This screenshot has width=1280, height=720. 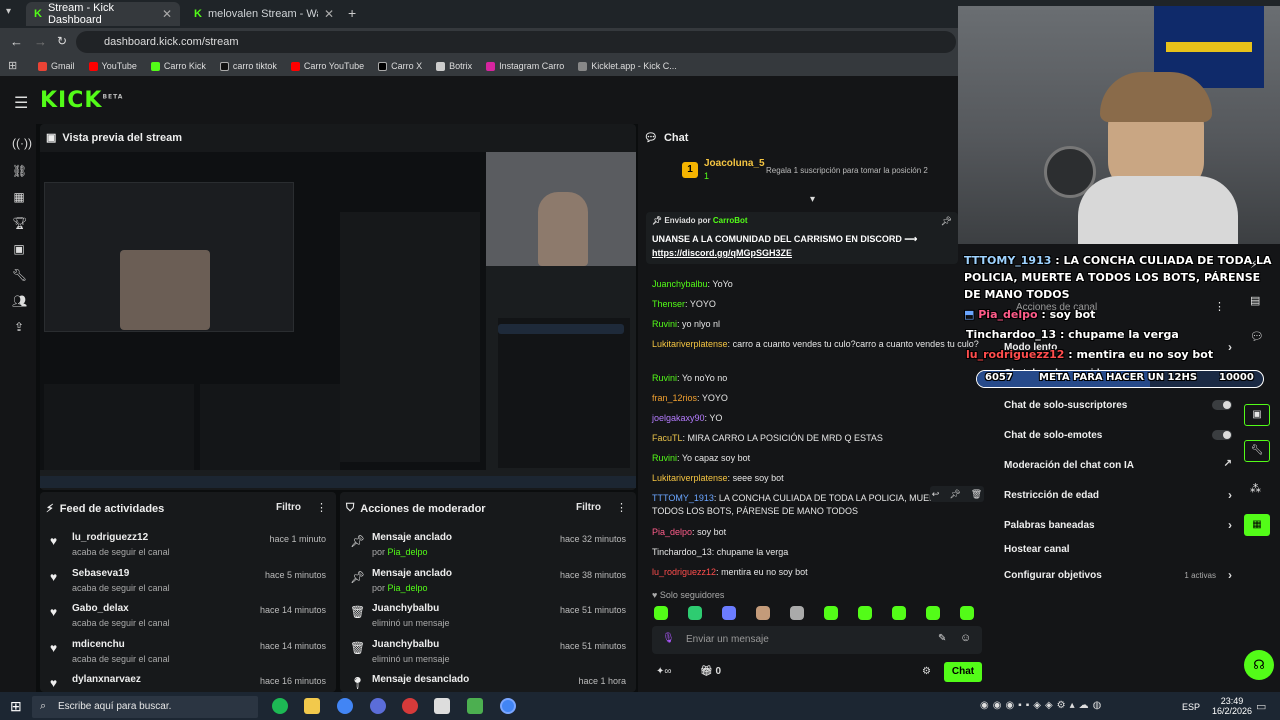 I want to click on trophy-icon: 🏆︎, so click(x=19, y=223).